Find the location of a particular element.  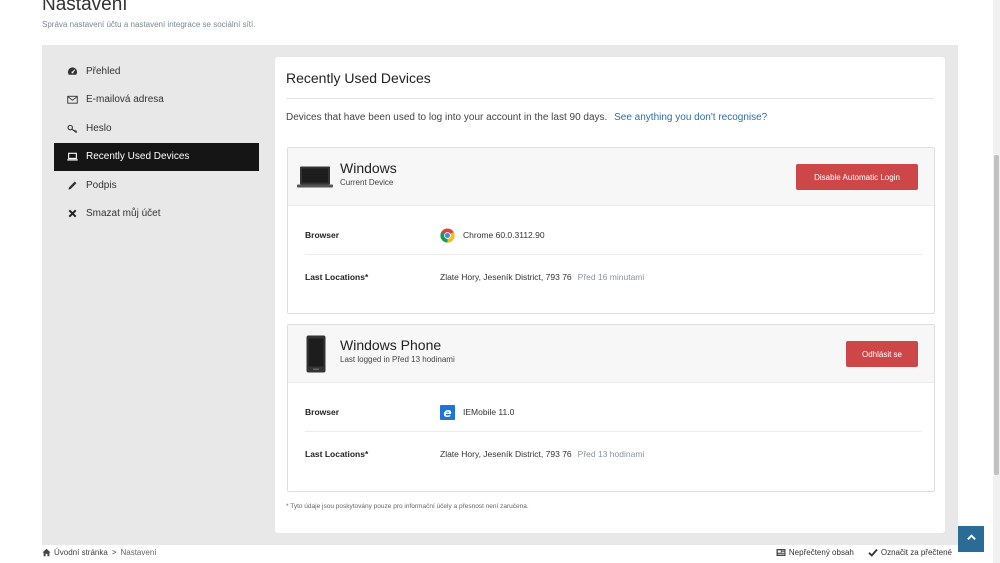

sidebar-item-label: Recently Used Devices is located at coordinates (138, 157).